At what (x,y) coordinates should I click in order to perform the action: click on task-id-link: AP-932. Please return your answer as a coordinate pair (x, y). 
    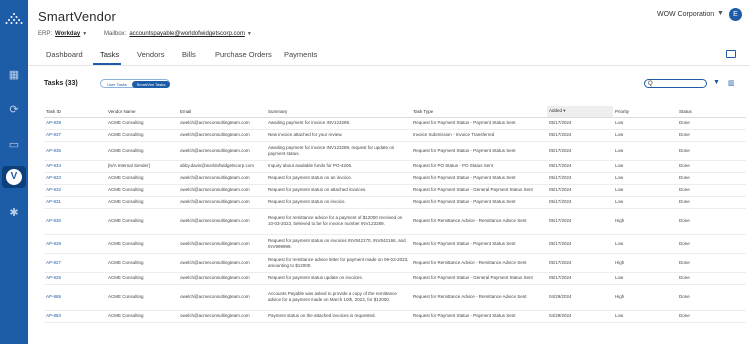
    Looking at the image, I should click on (75, 190).